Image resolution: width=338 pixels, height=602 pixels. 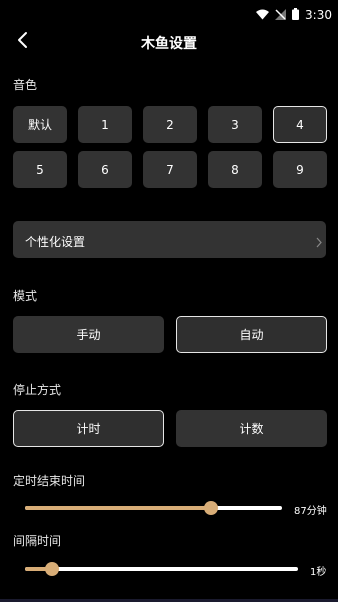 I want to click on mode-auto-button: 自动, so click(x=251, y=334).